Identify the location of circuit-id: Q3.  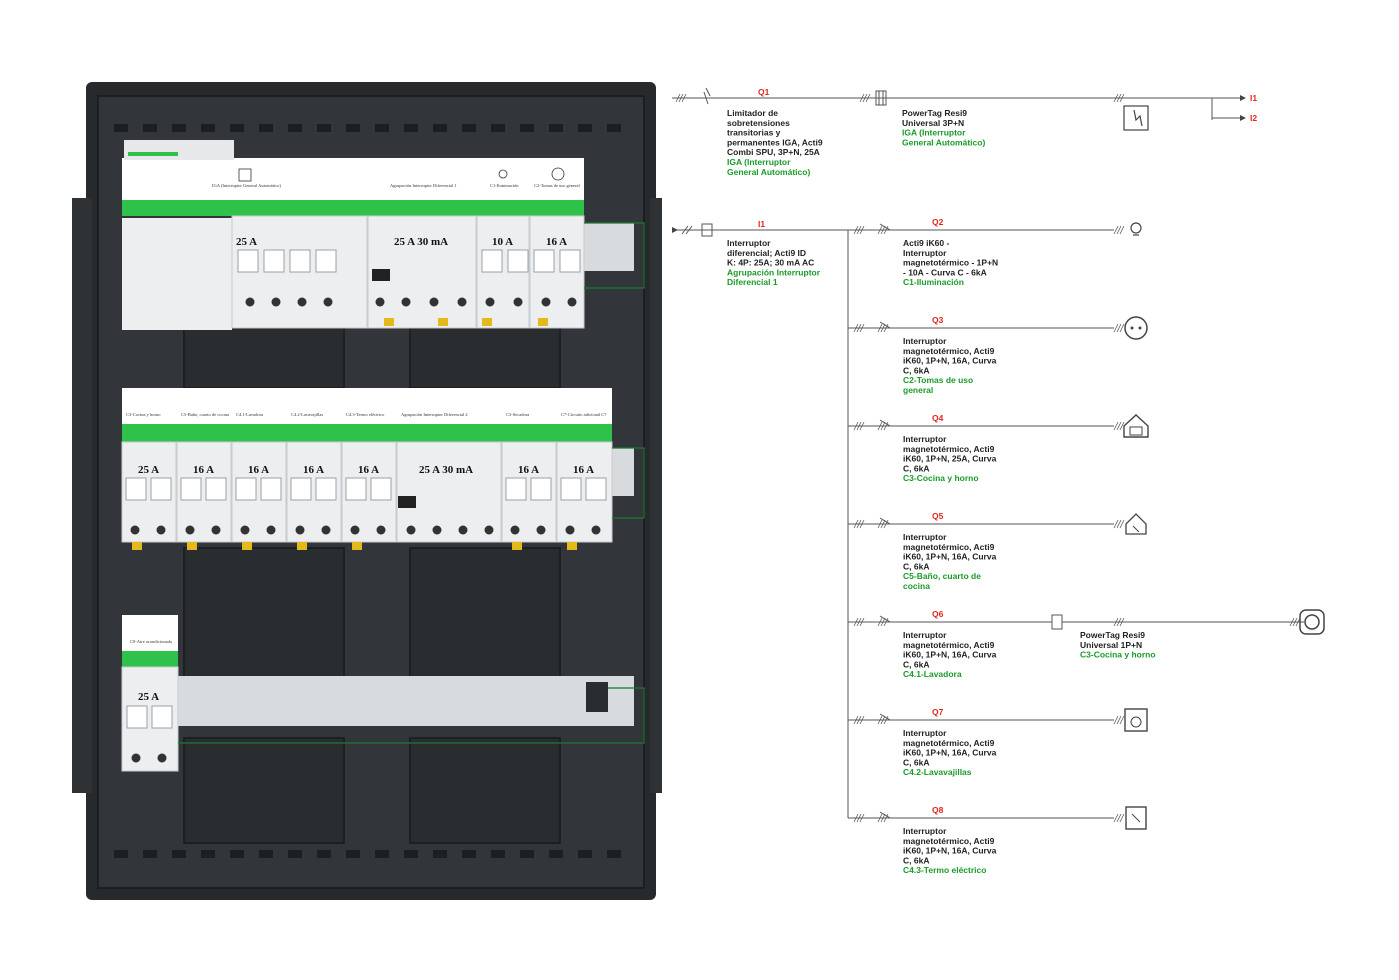
(938, 320).